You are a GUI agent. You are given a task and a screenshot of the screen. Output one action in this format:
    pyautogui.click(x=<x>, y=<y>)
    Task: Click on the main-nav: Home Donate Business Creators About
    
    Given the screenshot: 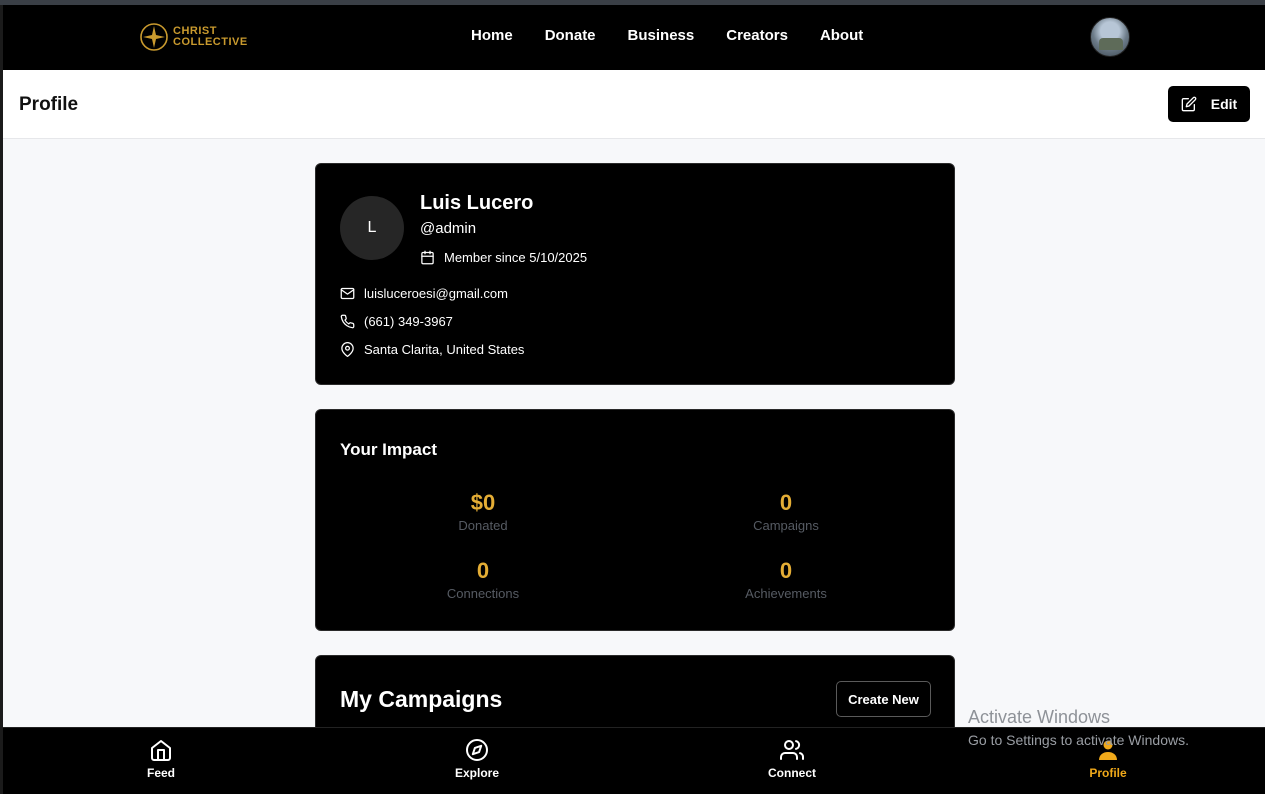 What is the action you would take?
    pyautogui.click(x=683, y=35)
    